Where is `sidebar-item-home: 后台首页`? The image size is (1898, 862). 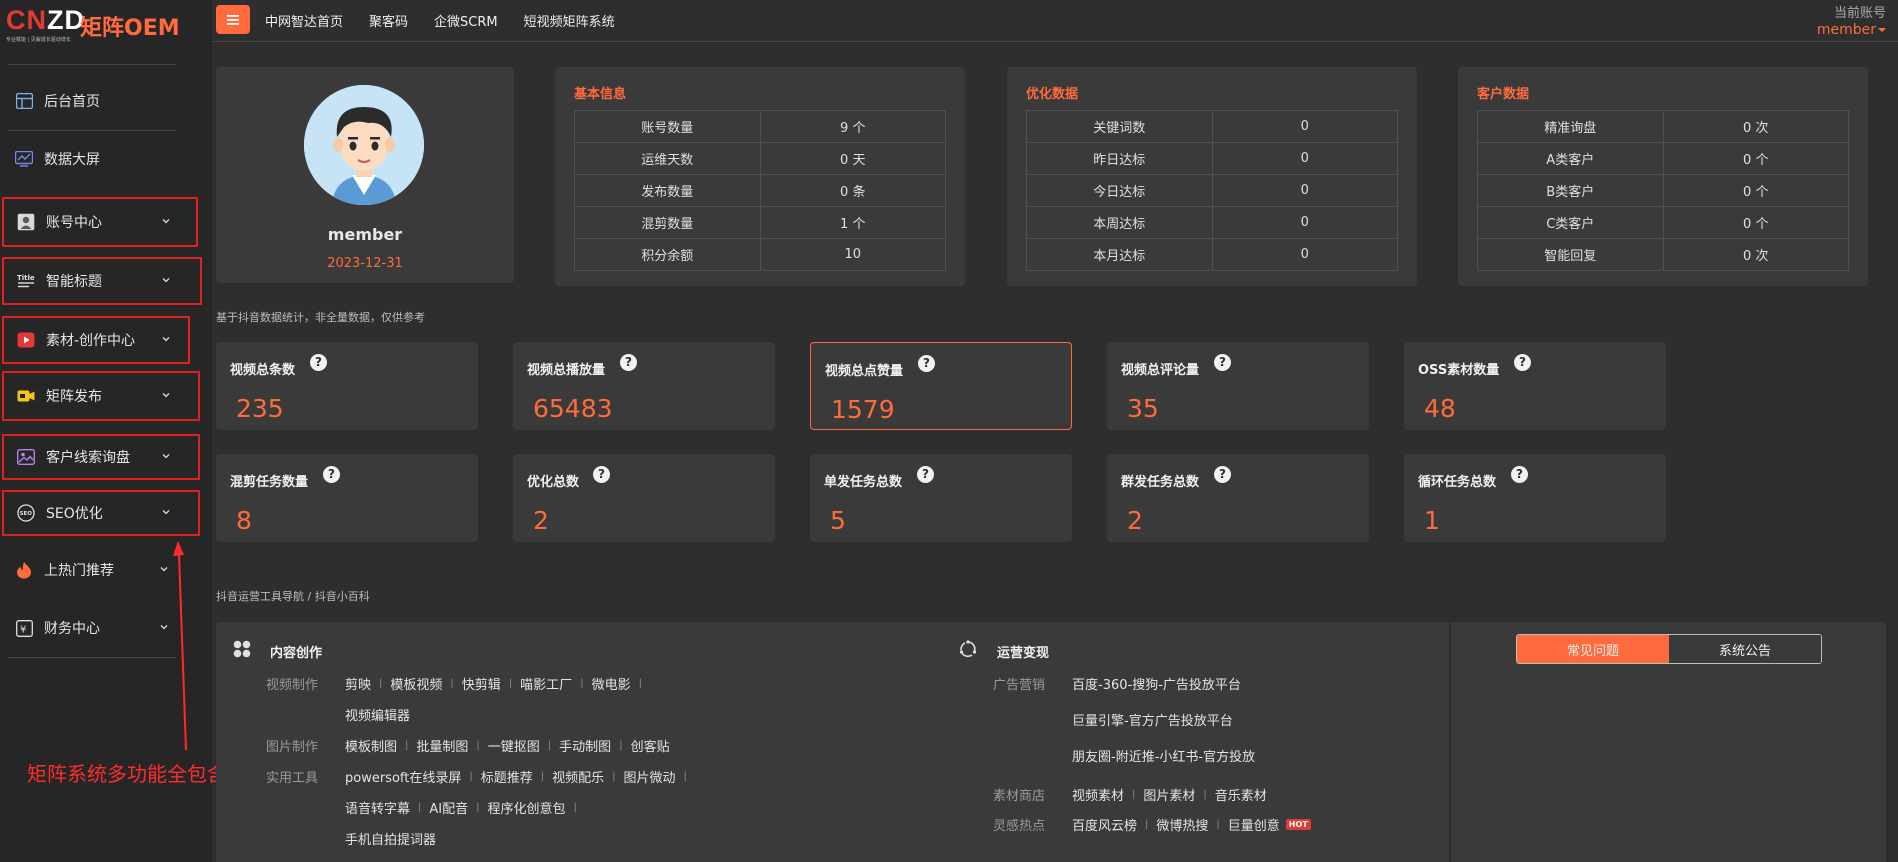
sidebar-item-home: 后台首页 is located at coordinates (100, 101).